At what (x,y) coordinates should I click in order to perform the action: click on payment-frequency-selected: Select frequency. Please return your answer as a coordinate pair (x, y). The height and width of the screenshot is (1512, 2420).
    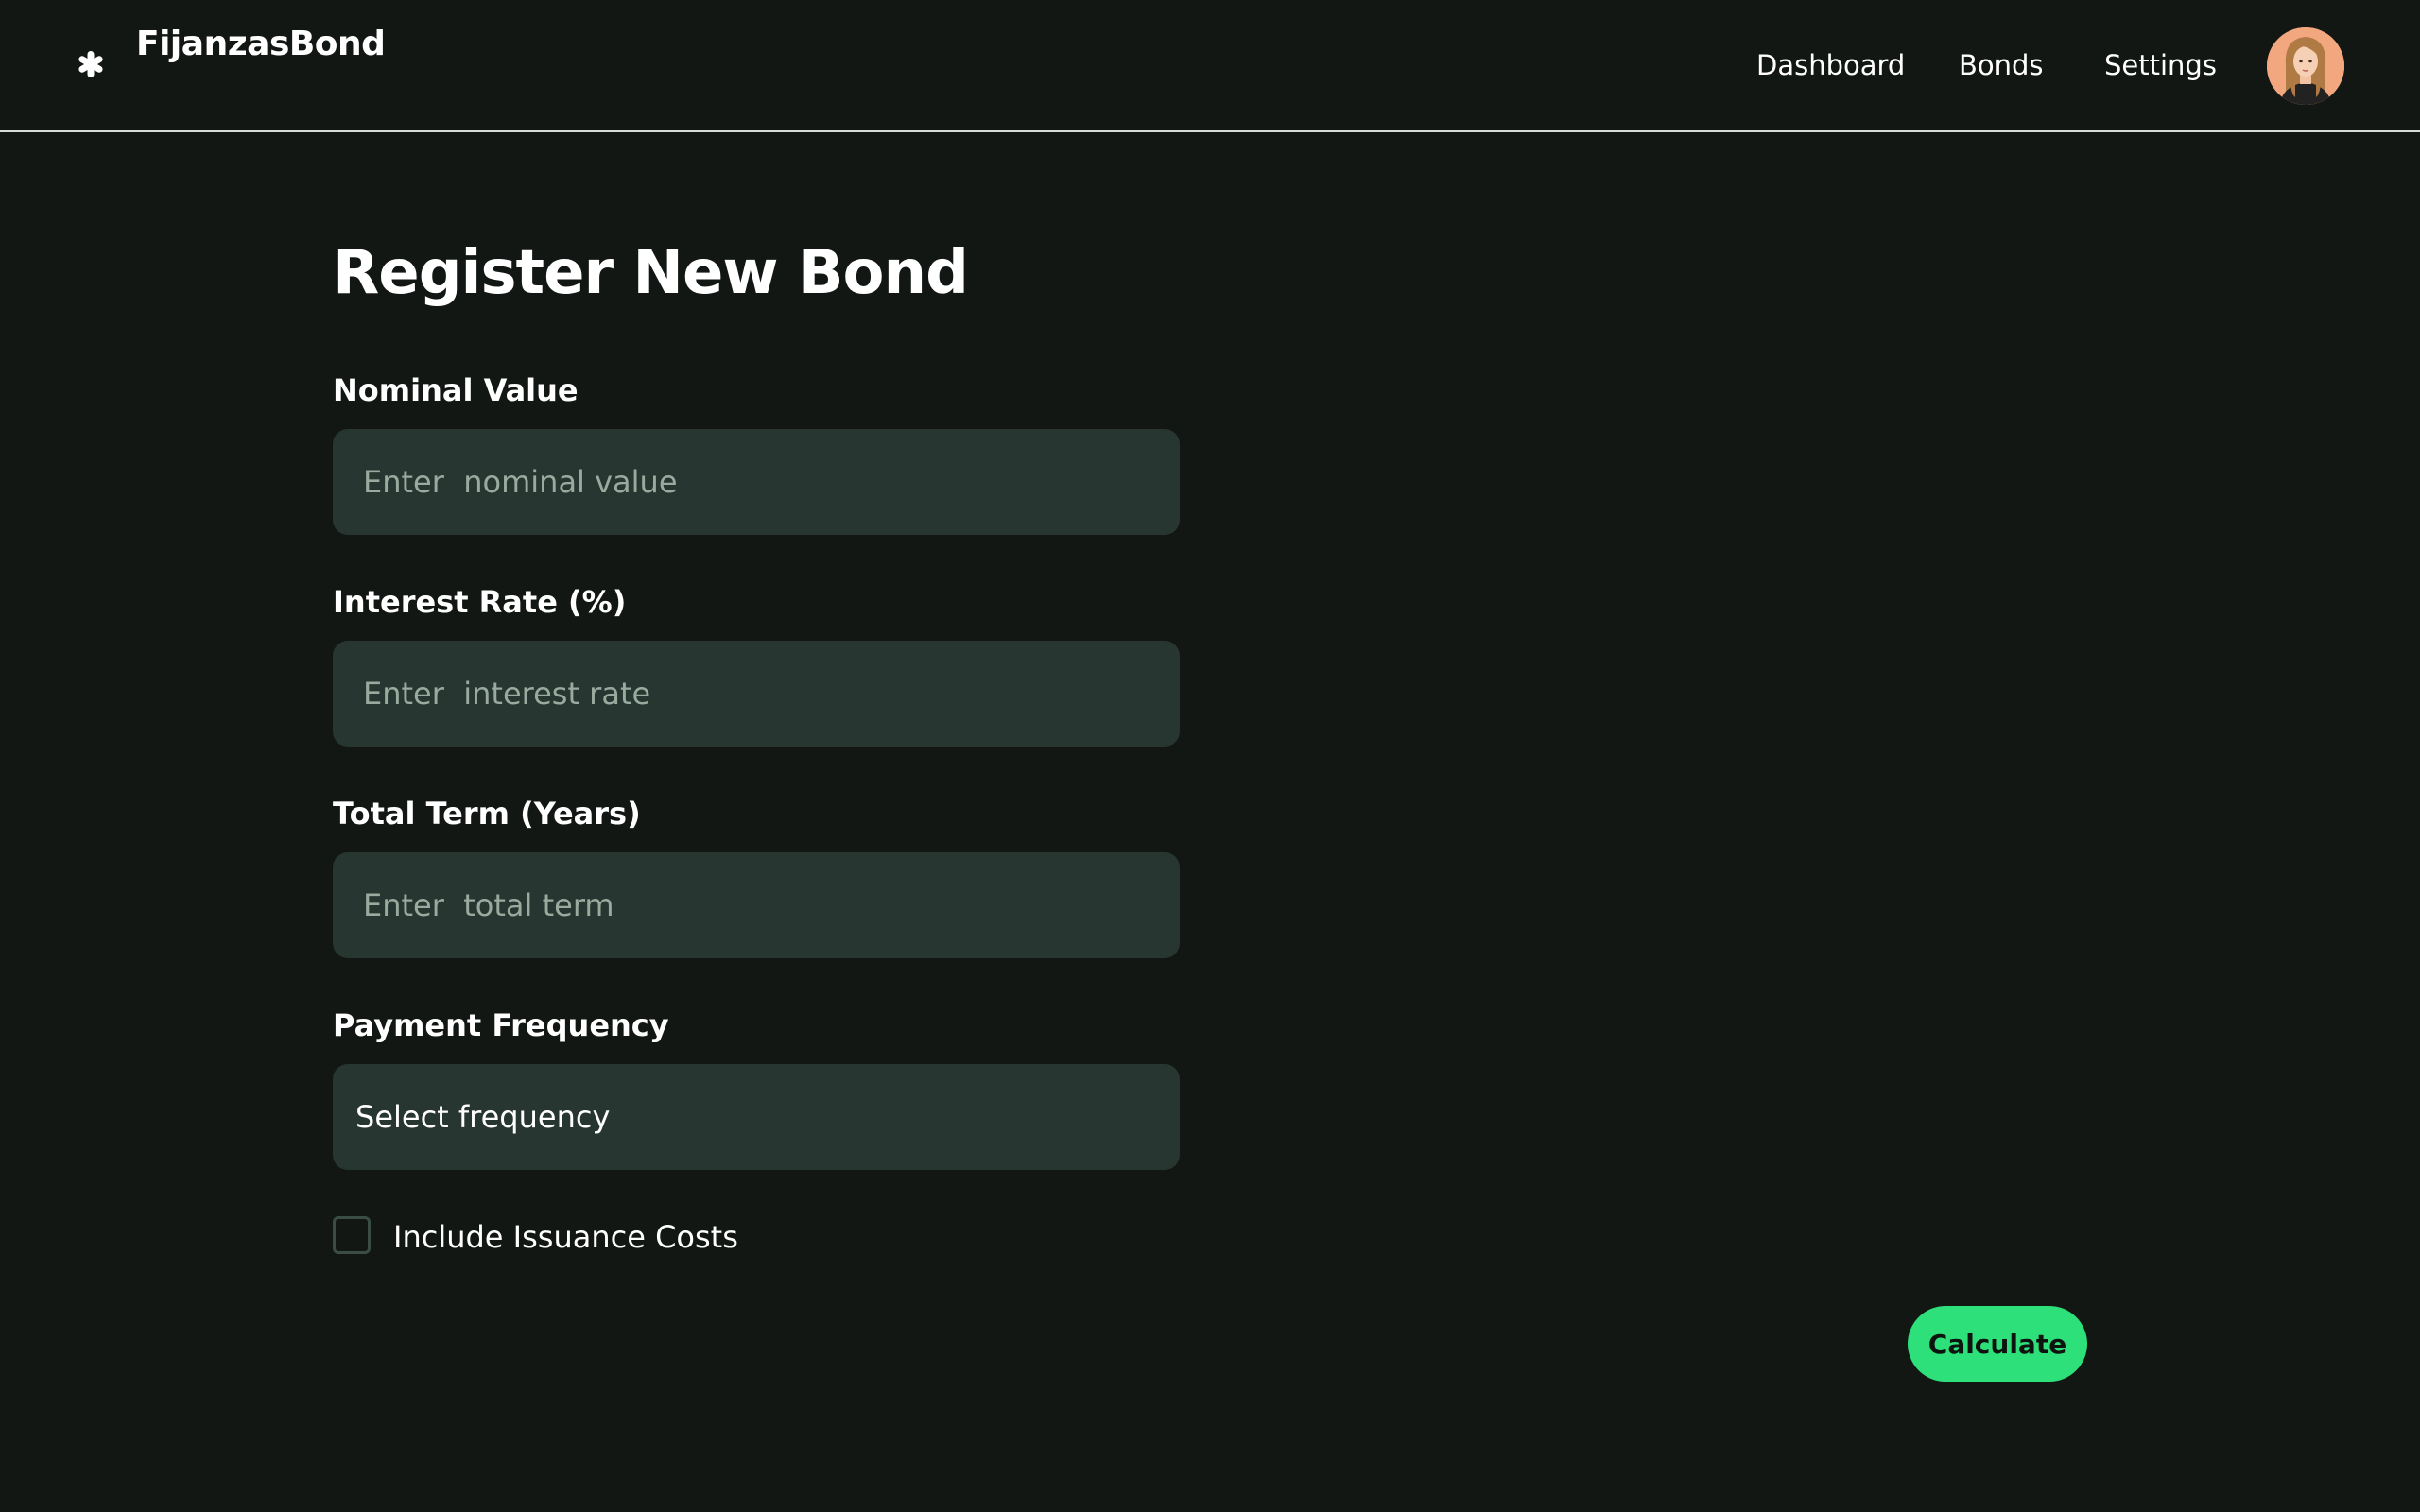
    Looking at the image, I should click on (483, 1117).